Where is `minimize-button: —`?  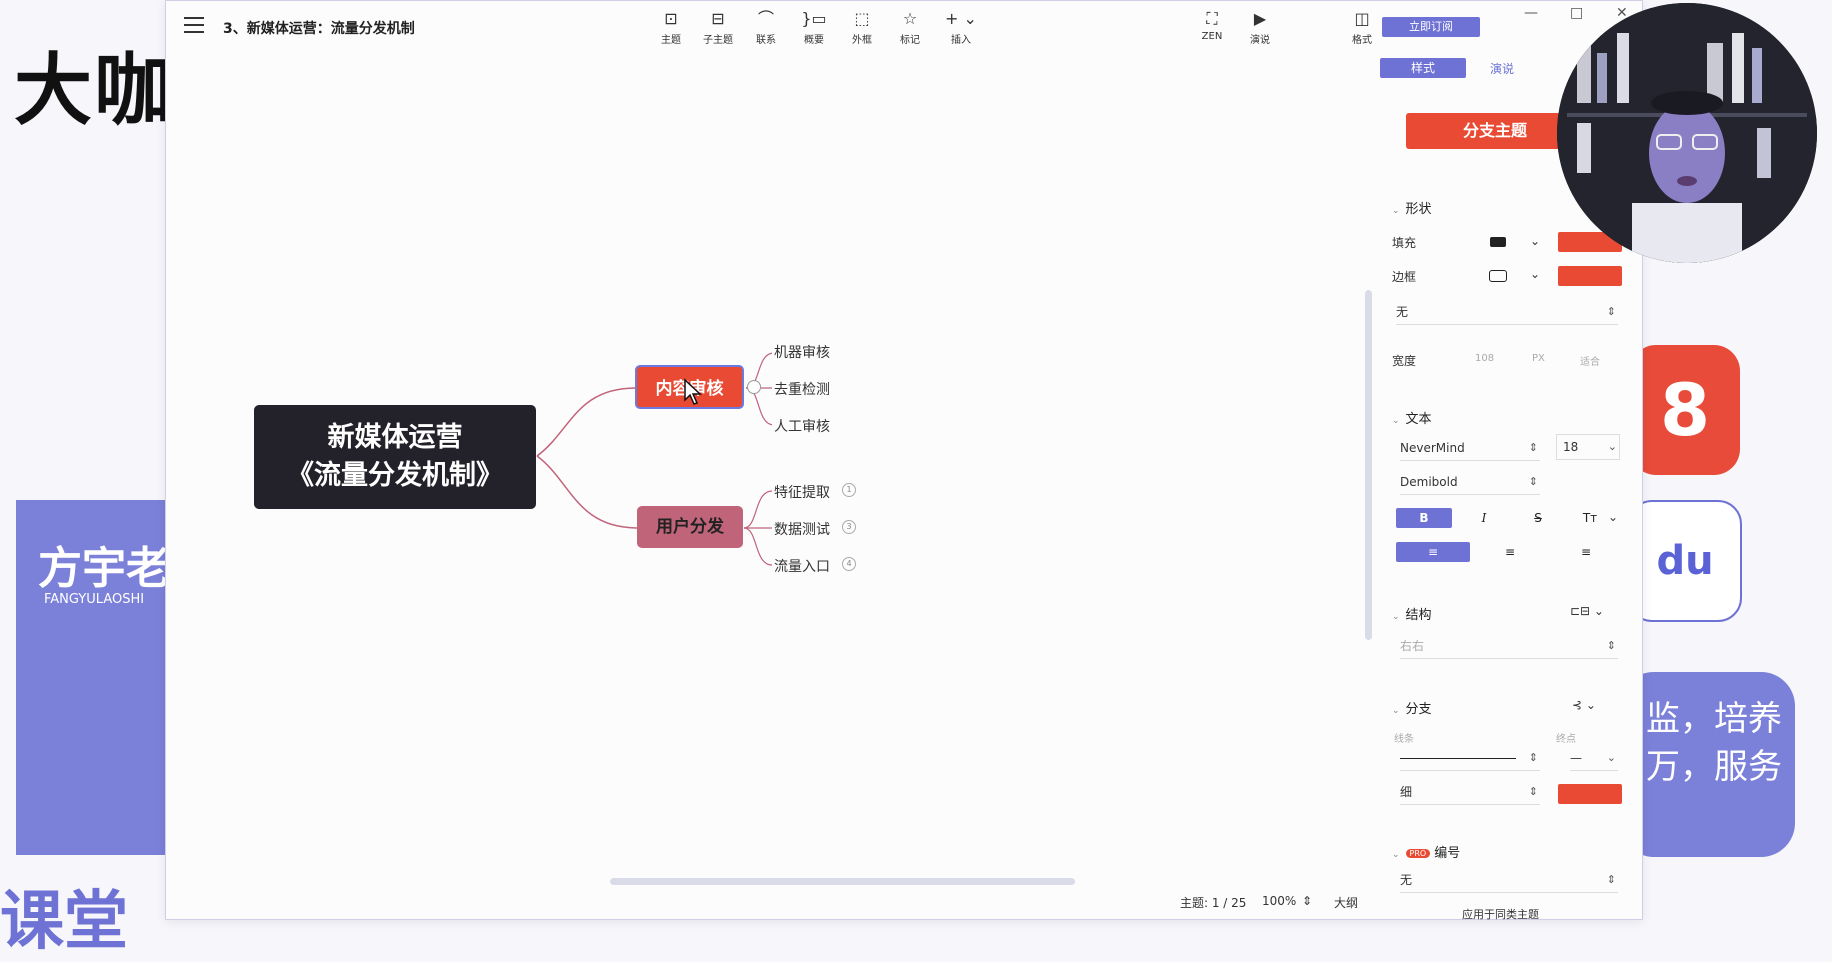
minimize-button: — is located at coordinates (1531, 13).